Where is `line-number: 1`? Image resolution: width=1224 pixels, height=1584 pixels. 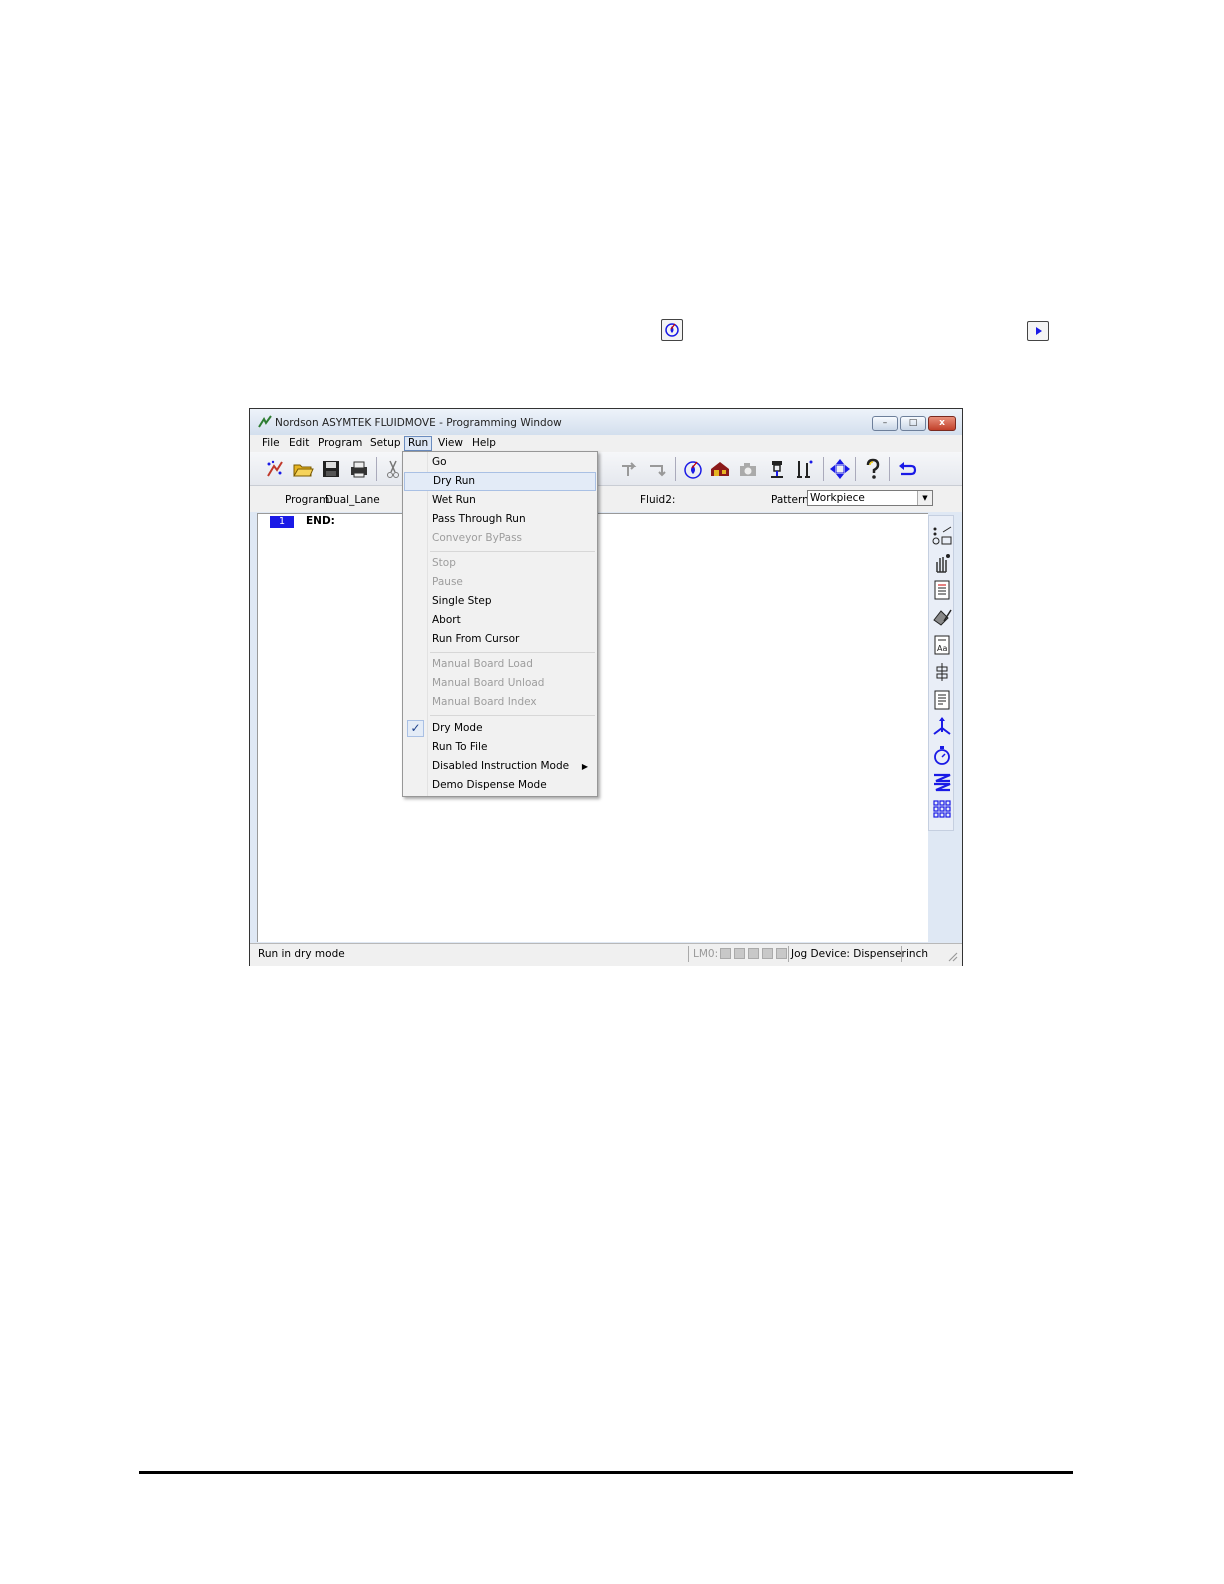
line-number: 1 is located at coordinates (282, 522).